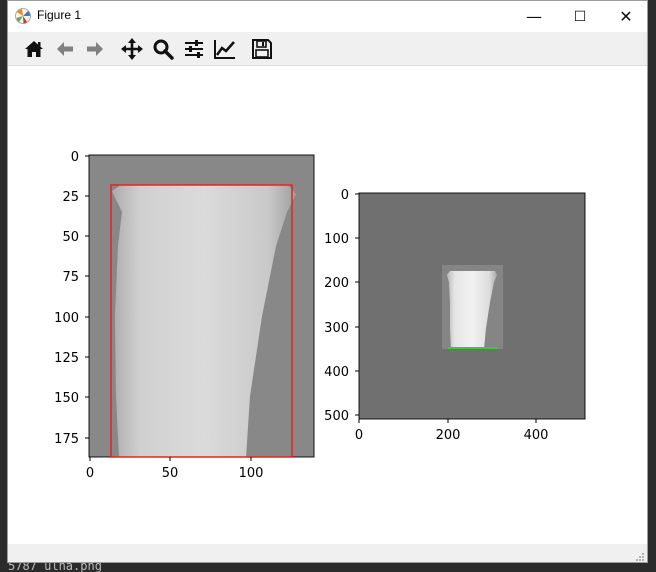 The height and width of the screenshot is (572, 656). I want to click on navigation-toolbar, so click(327, 49).